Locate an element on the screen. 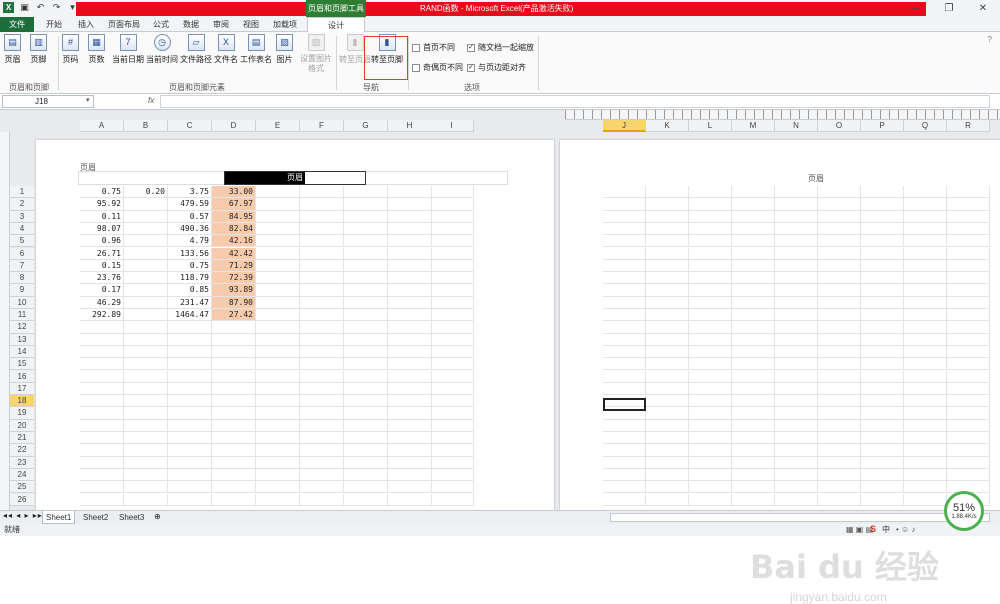  cell: 490.36 is located at coordinates (190, 229).